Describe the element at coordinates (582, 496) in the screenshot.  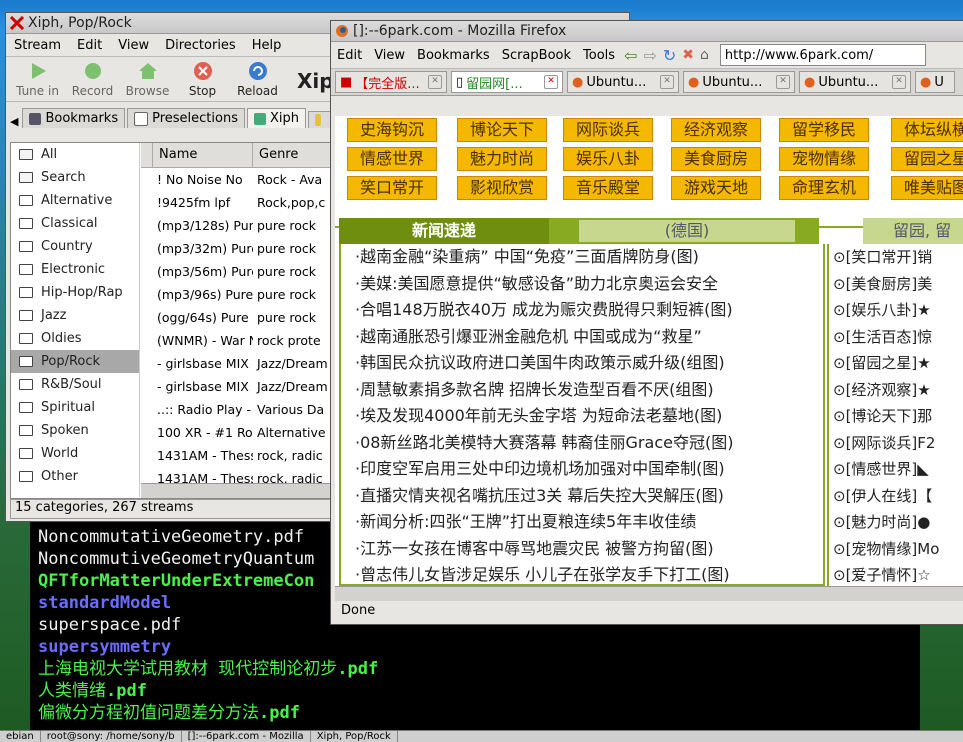
I see `news-link: ·直播灾情夹视名嘴抗压过3关 幕后失控大哭解压(图)` at that location.